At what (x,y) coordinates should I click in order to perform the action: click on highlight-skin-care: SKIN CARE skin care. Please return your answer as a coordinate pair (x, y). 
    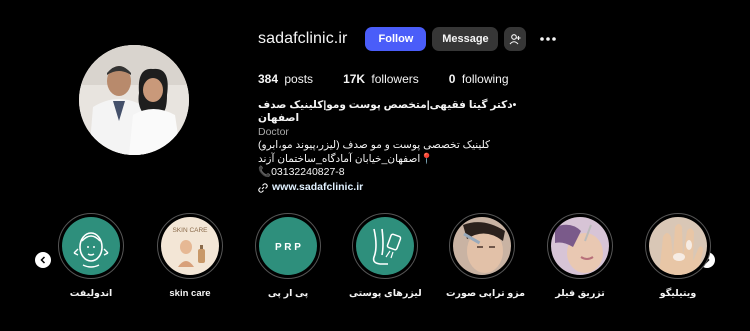
    Looking at the image, I should click on (190, 256).